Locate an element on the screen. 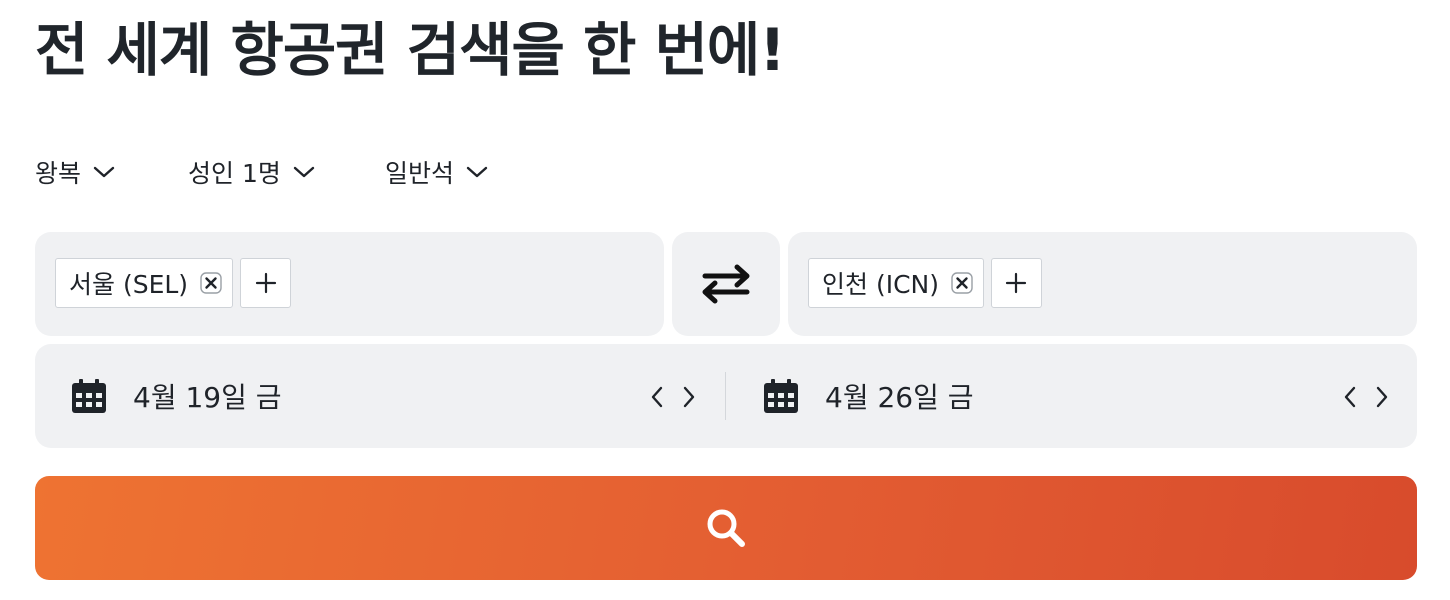  depart-date-stepper is located at coordinates (673, 397).